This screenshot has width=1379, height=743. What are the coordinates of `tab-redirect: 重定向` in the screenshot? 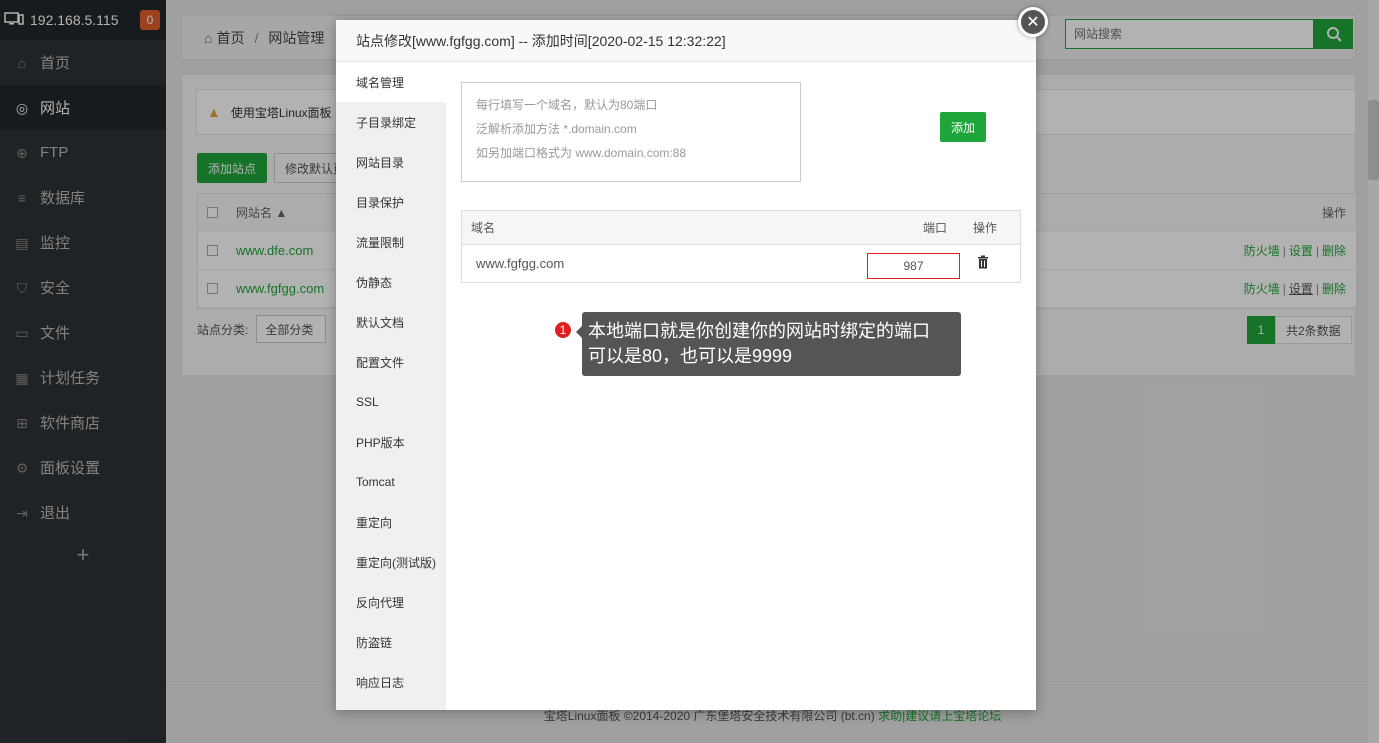 It's located at (391, 522).